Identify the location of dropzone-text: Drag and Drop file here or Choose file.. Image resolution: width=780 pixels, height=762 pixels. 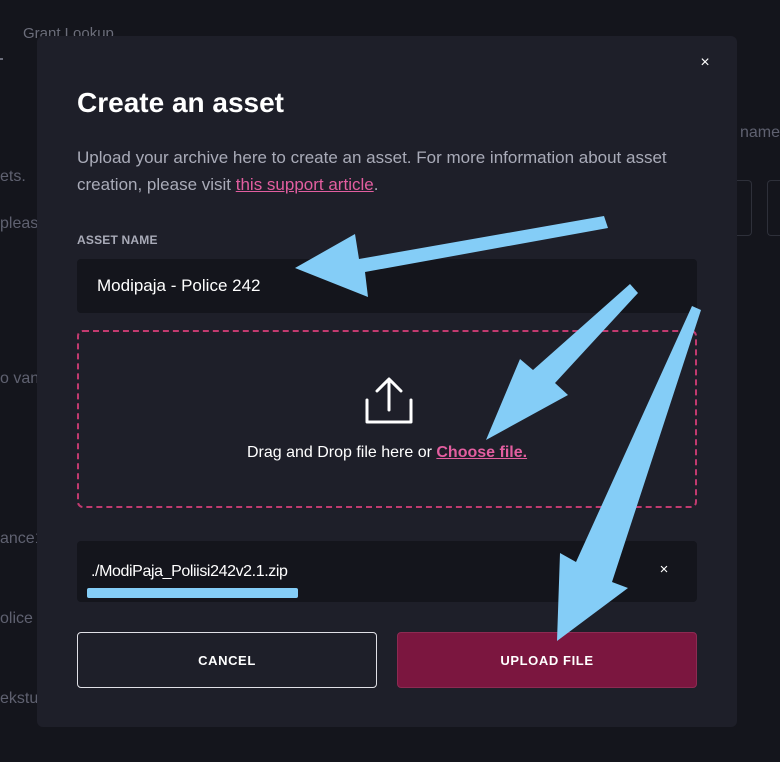
(387, 453).